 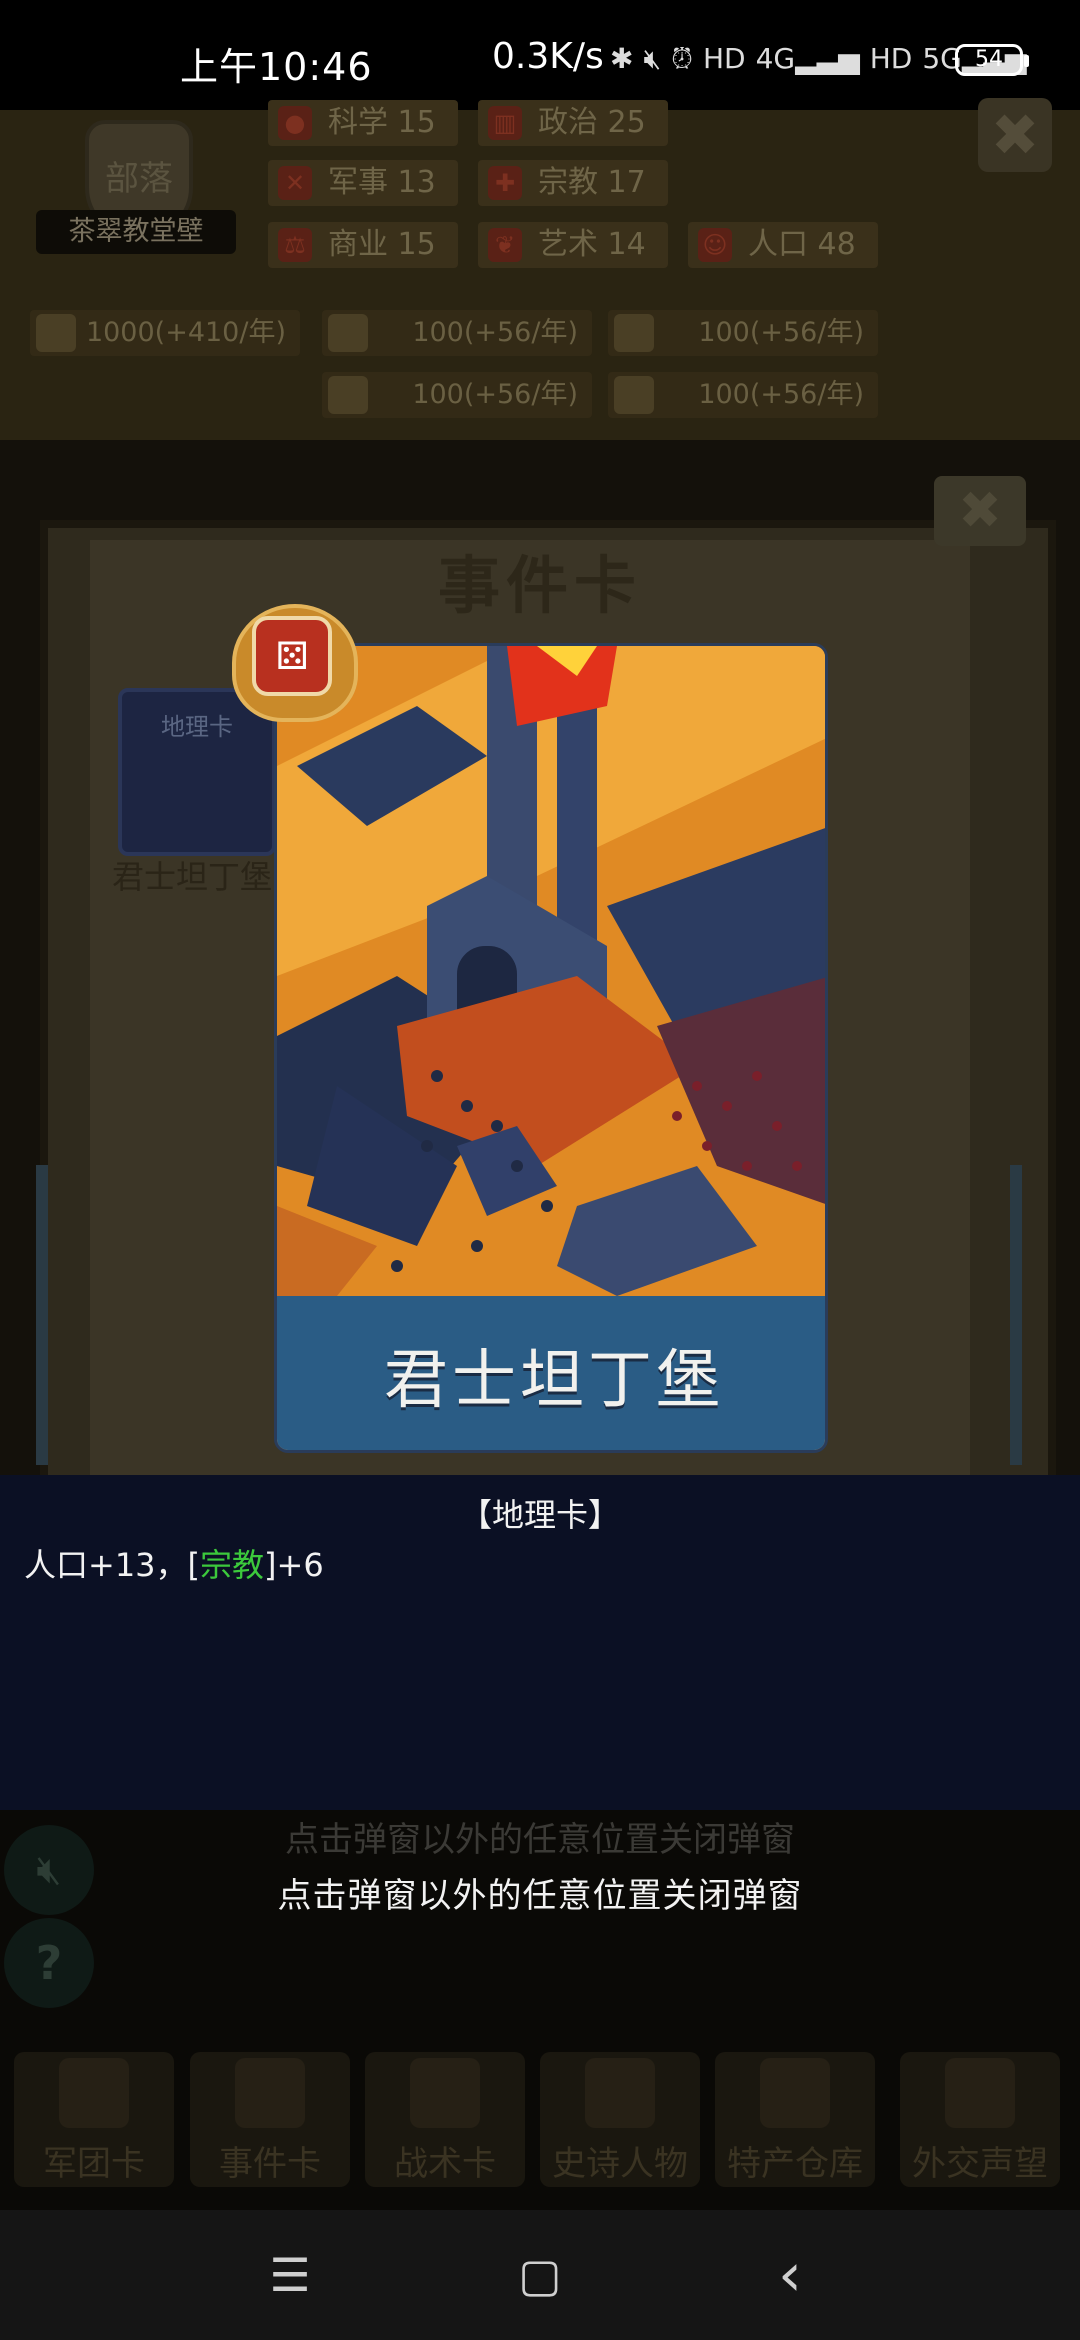 I want to click on wood-icon, so click(x=348, y=333).